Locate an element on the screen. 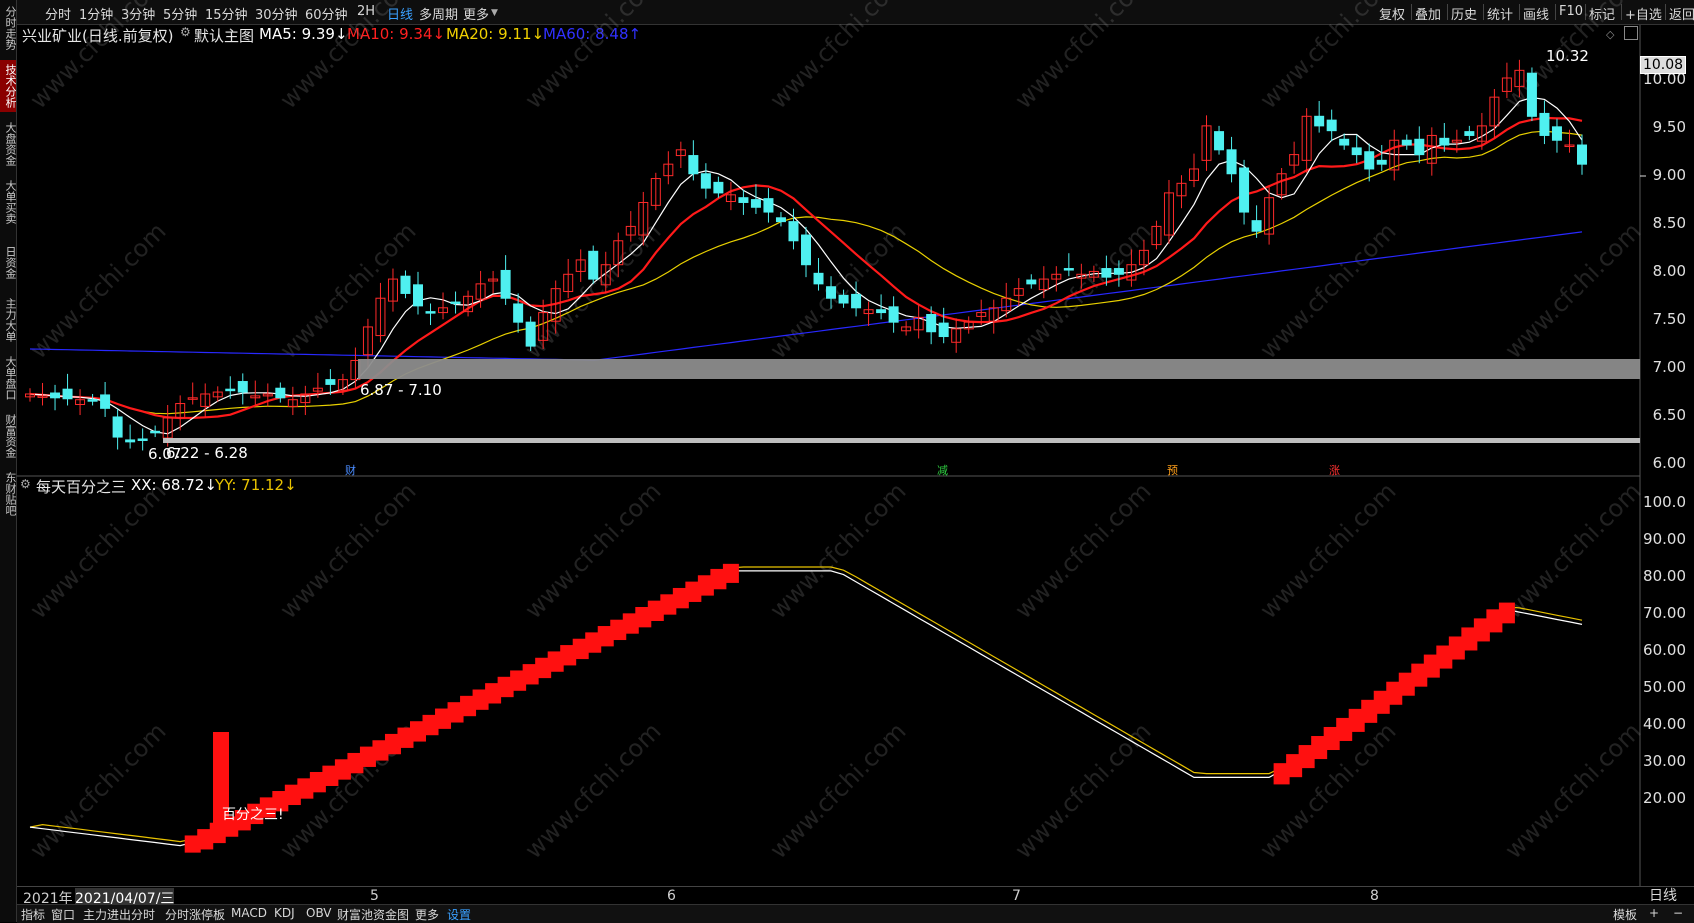  date-axis: 2021年 2021/04/07/三 5 6 7 8 is located at coordinates (855, 897).